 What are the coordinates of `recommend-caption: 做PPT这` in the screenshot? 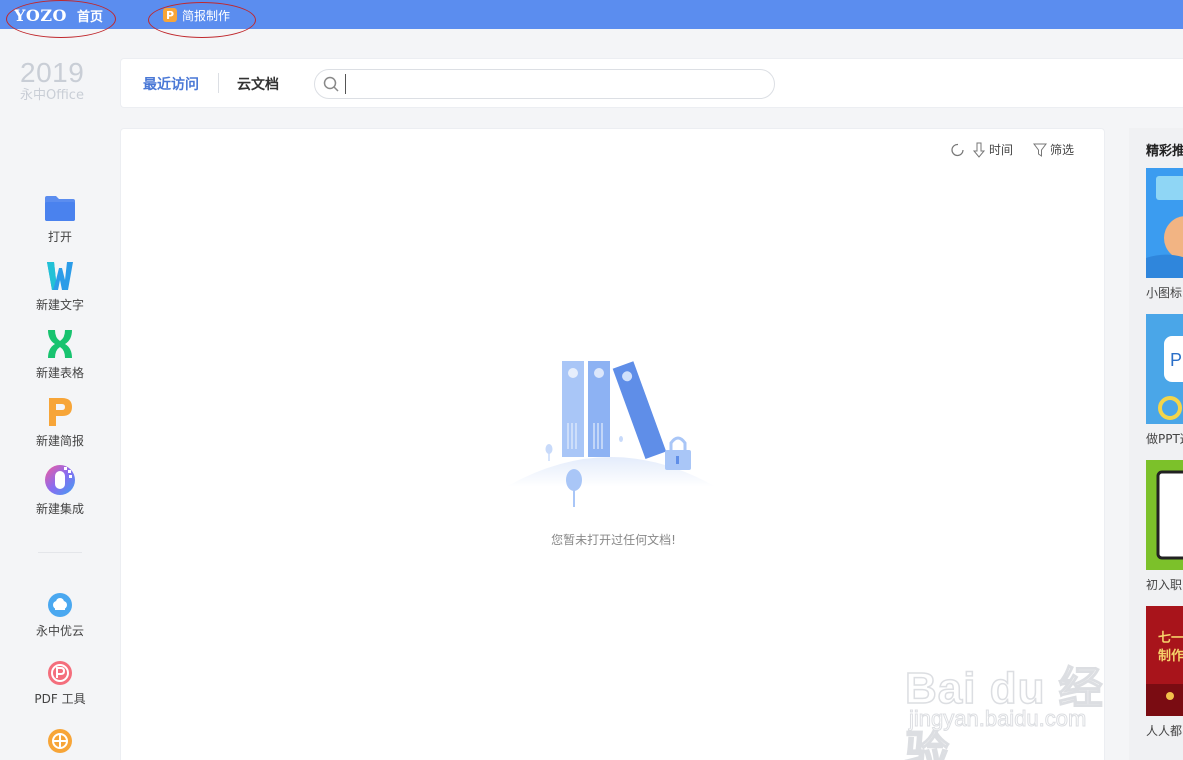 It's located at (1164, 439).